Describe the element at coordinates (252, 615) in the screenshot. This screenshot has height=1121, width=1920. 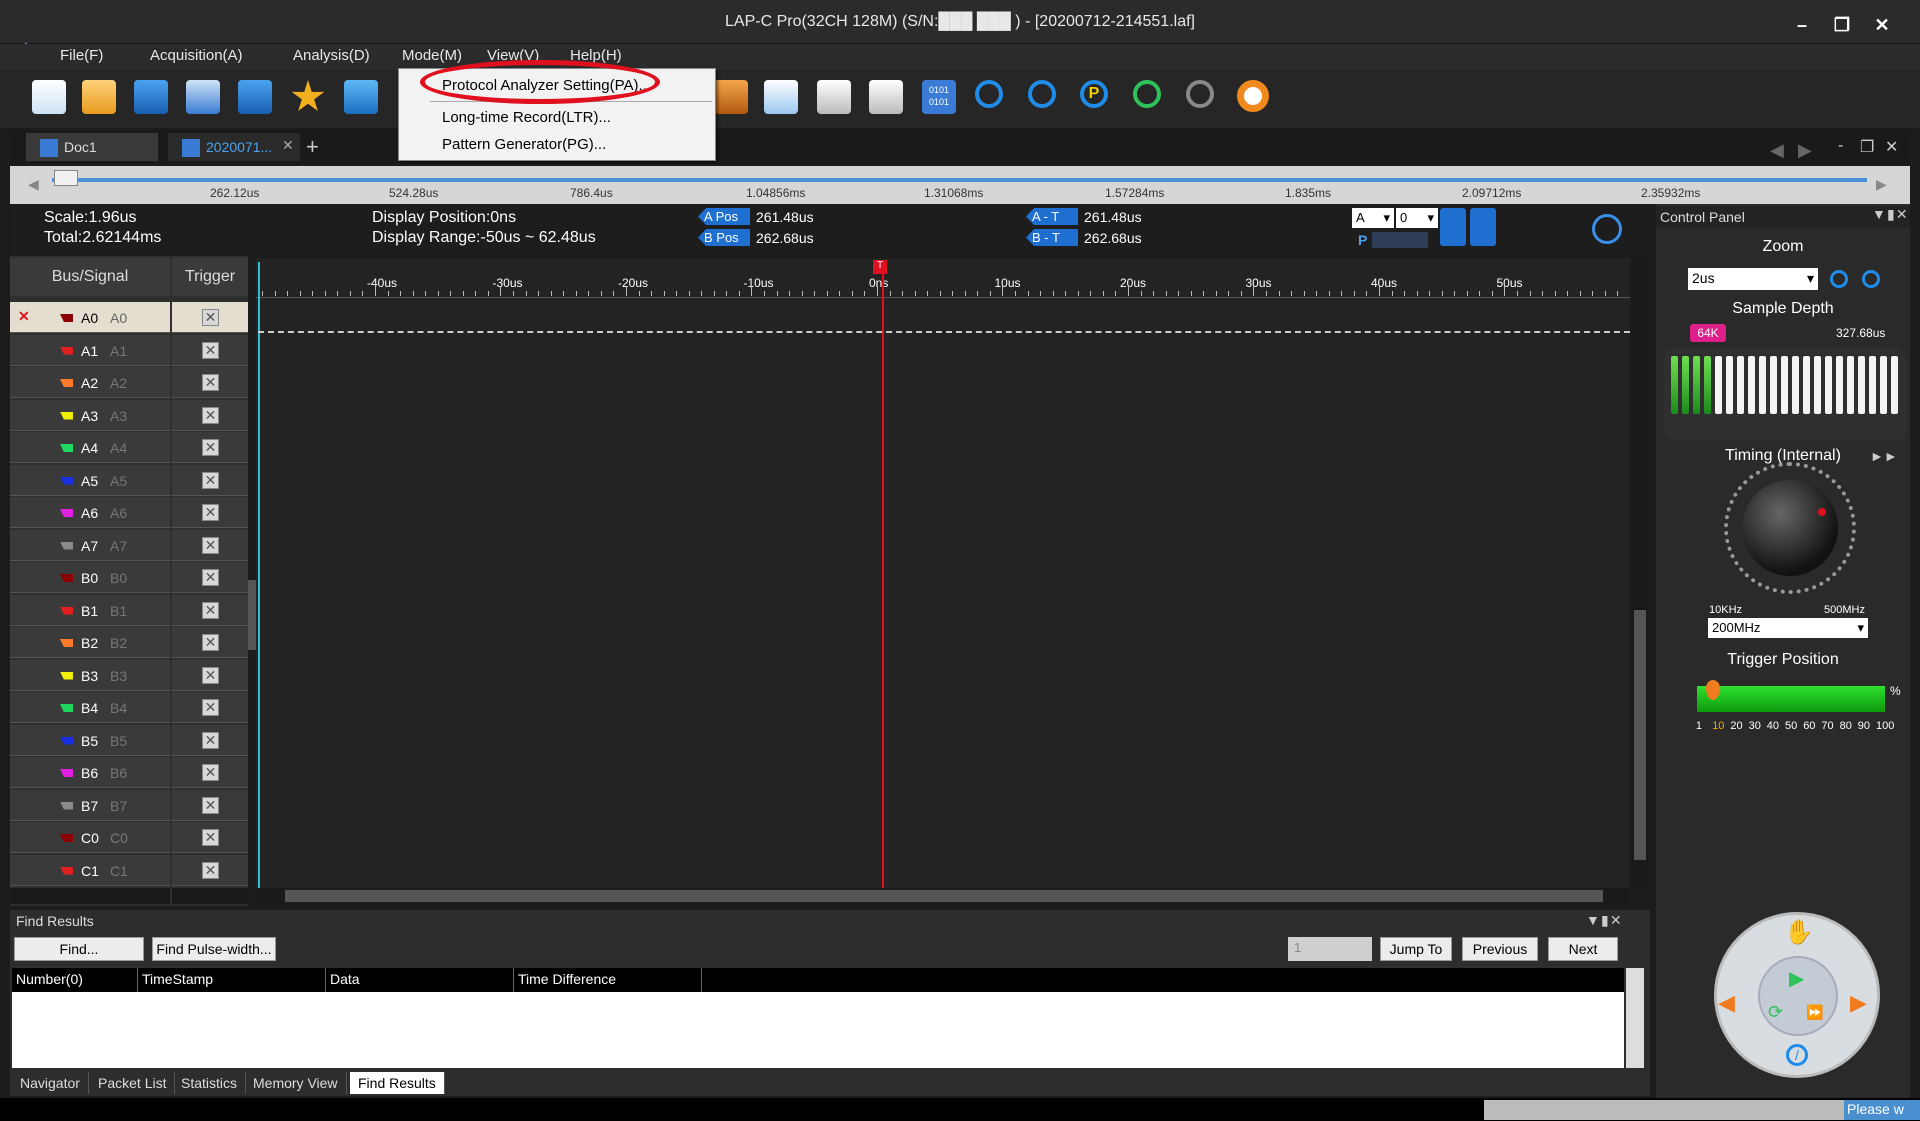
I see `panel-splitter` at that location.